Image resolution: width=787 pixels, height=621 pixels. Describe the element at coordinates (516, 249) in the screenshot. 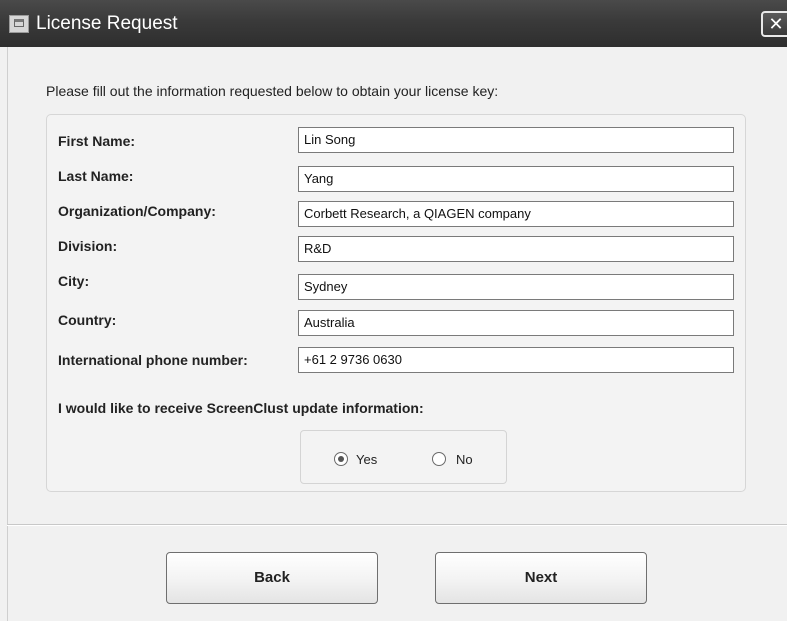

I see `division-input: R&D` at that location.